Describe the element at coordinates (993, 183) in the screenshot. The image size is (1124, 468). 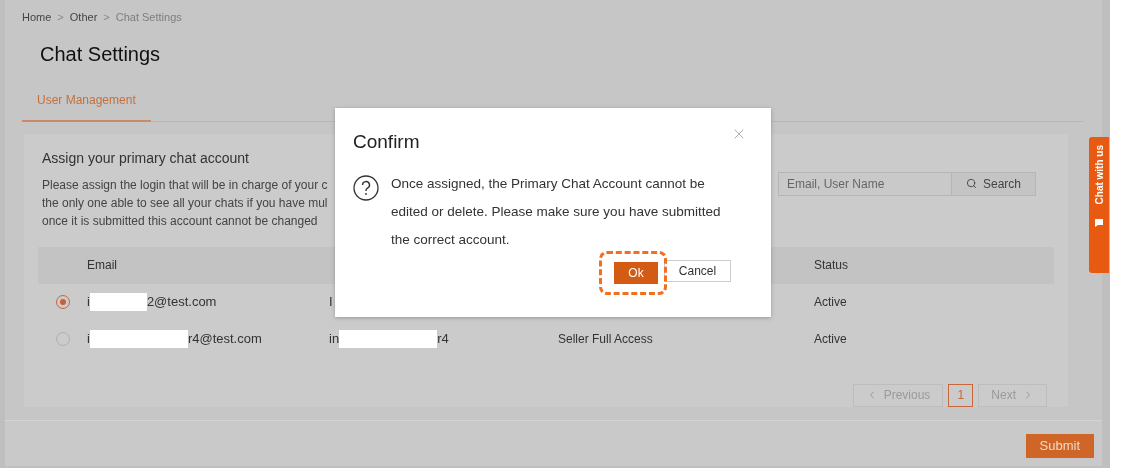
I see `search-button: Search` at that location.